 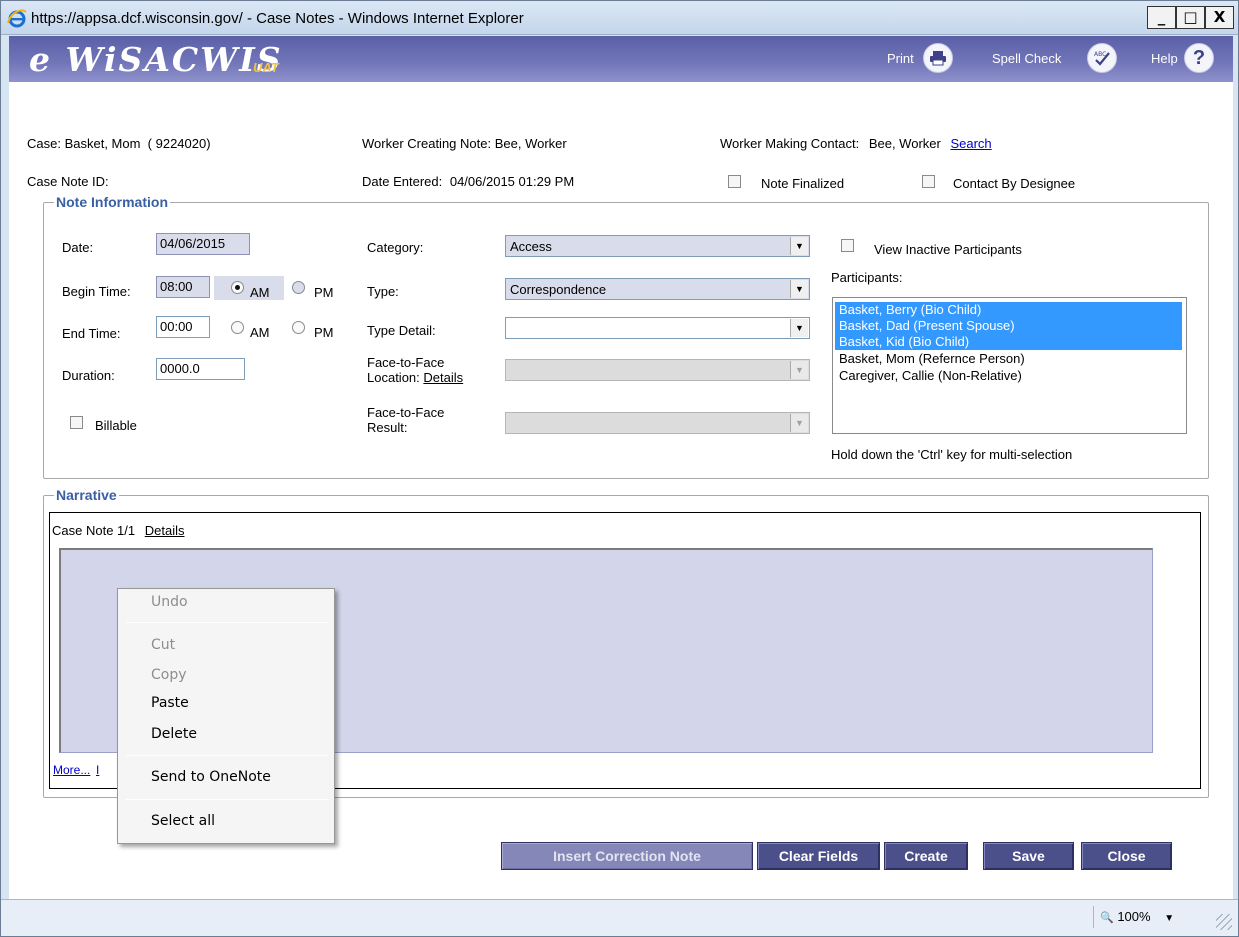 What do you see at coordinates (17, 18) in the screenshot?
I see `internet-explorer-icon` at bounding box center [17, 18].